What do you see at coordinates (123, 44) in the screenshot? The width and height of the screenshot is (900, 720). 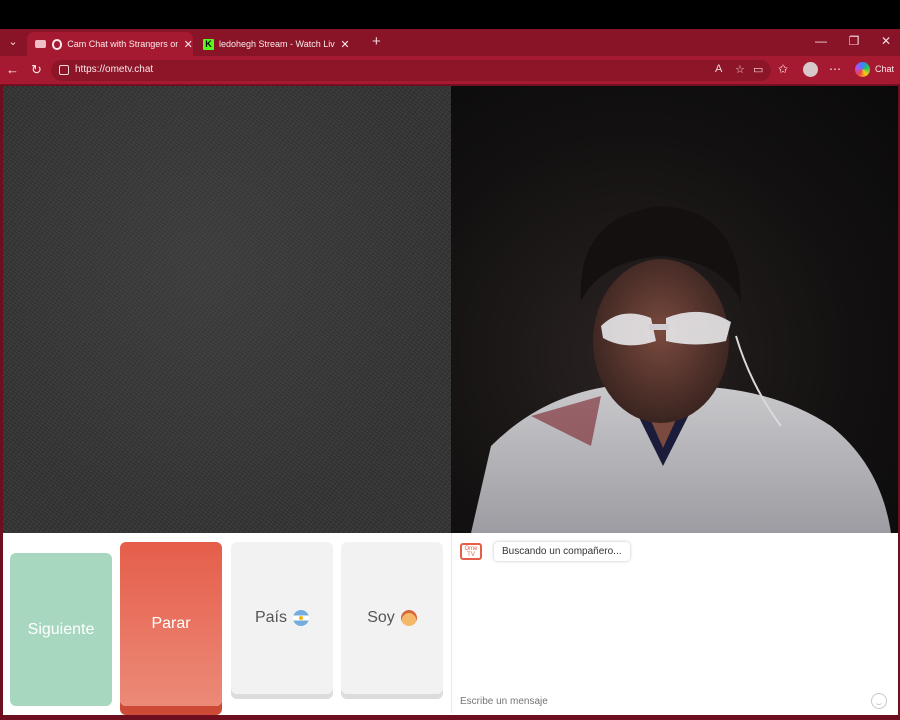 I see `tab-title: Cam Chat with Strangers on OmeTV` at bounding box center [123, 44].